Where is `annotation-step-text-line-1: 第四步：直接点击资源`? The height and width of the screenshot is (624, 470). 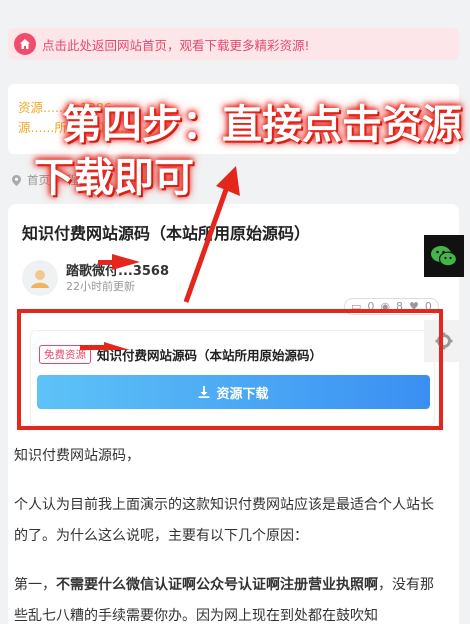
annotation-step-text-line-1: 第四步：直接点击资源 is located at coordinates (262, 125).